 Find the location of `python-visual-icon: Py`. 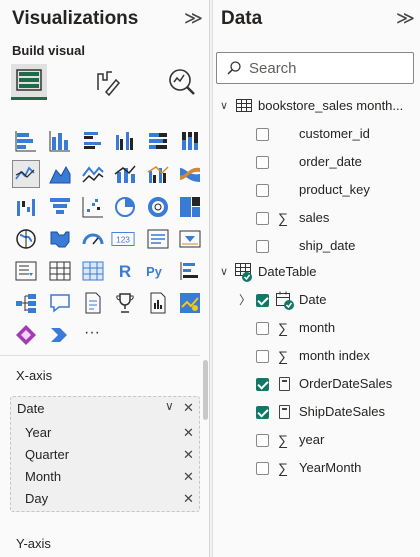

python-visual-icon: Py is located at coordinates (157, 271).